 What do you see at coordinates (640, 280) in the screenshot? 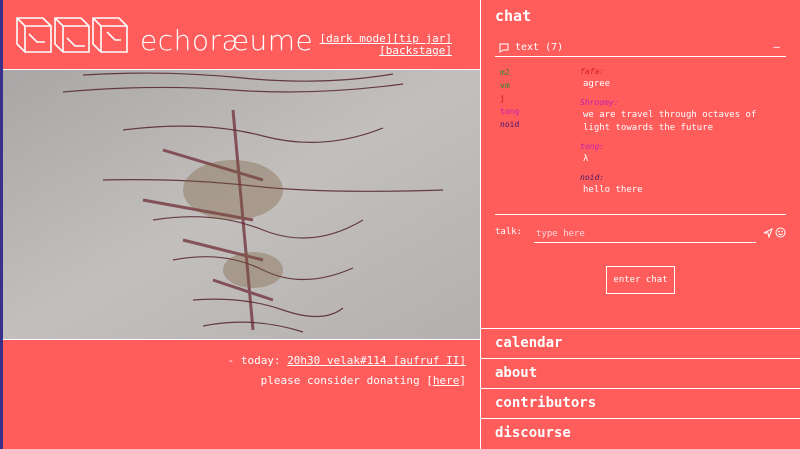
I see `enter-chat-button: enter chat` at bounding box center [640, 280].